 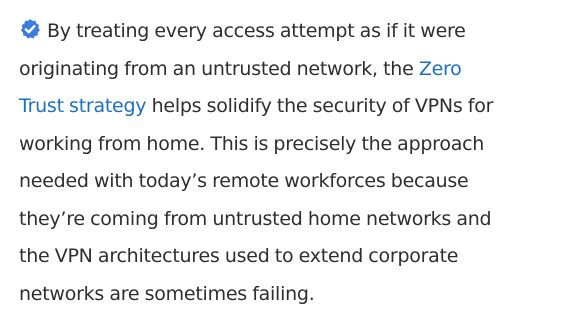 What do you see at coordinates (83, 106) in the screenshot?
I see `zero-trust-strategy-link-part2: Trust strategy` at bounding box center [83, 106].